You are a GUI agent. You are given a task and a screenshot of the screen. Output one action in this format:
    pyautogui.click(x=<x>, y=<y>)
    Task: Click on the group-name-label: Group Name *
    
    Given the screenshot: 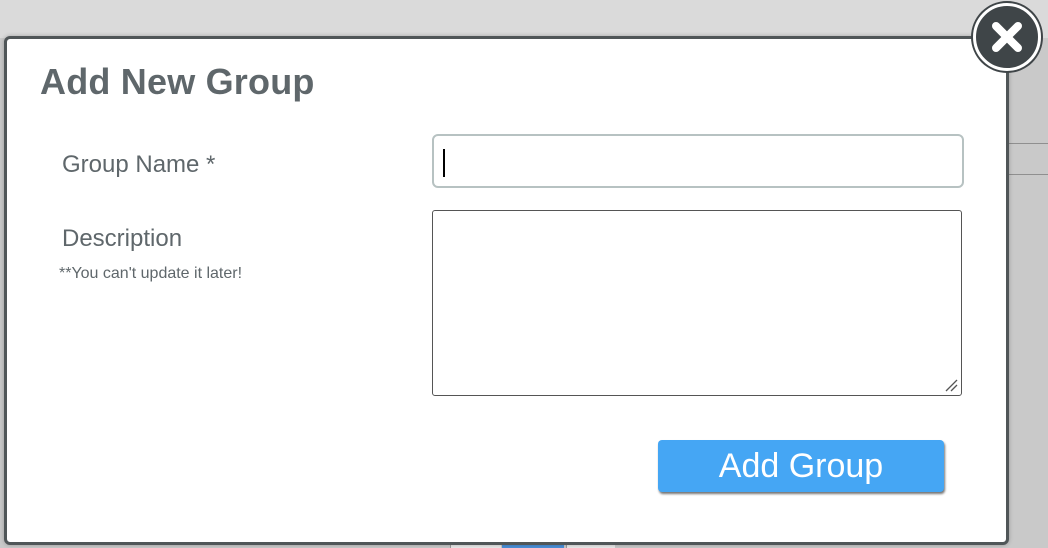 What is the action you would take?
    pyautogui.click(x=139, y=164)
    